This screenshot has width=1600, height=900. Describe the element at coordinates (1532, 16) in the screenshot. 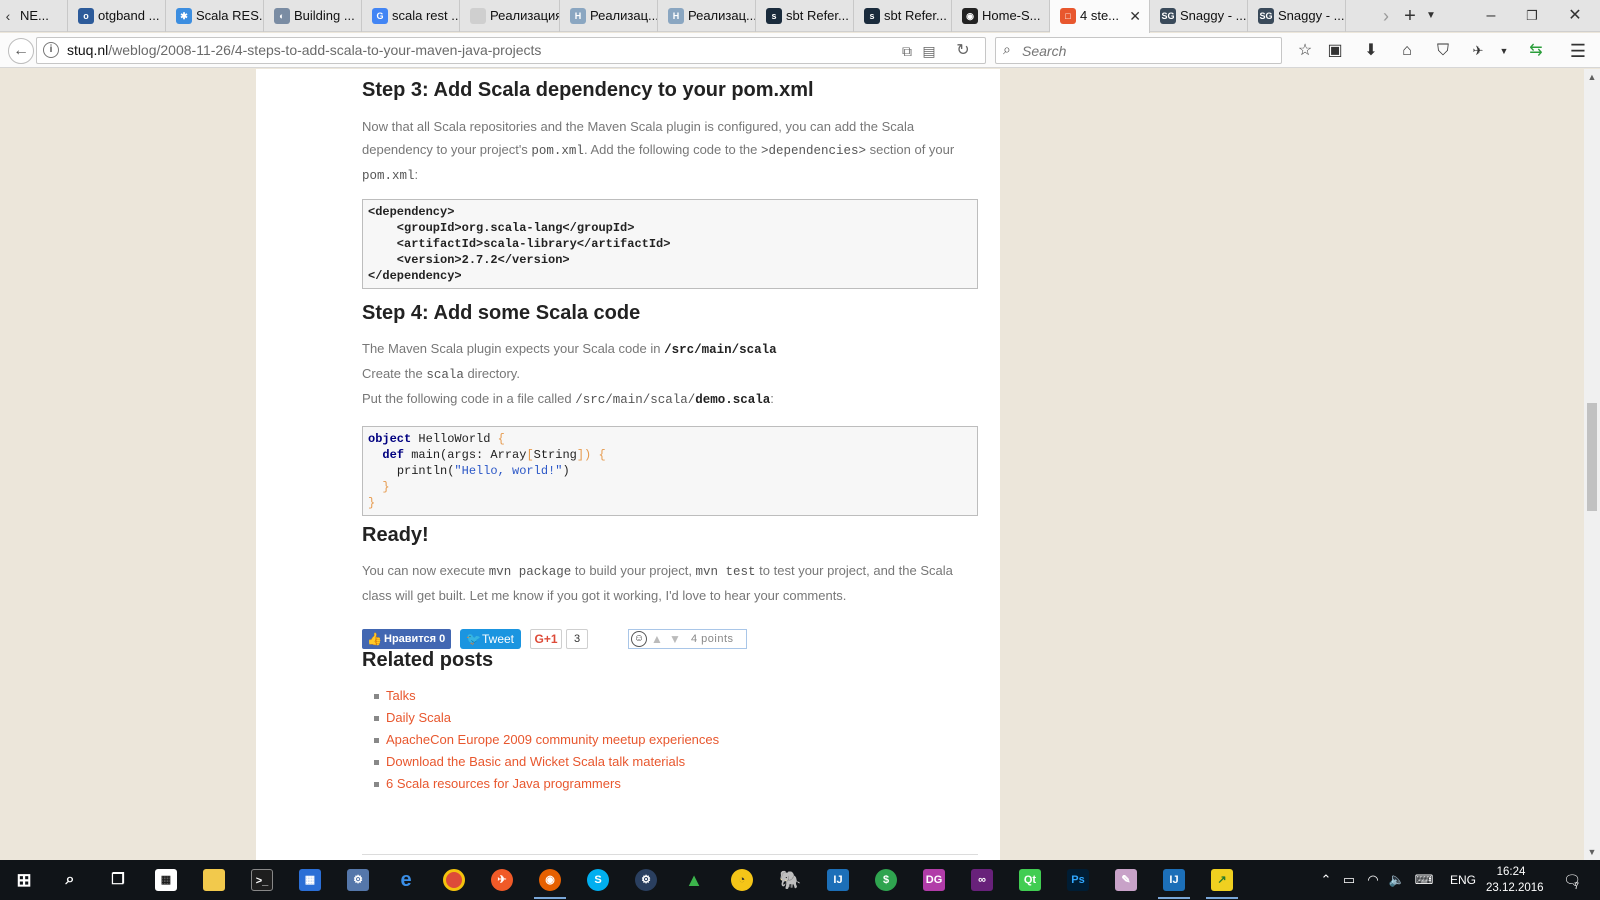

I see `restore-button: ❐` at that location.